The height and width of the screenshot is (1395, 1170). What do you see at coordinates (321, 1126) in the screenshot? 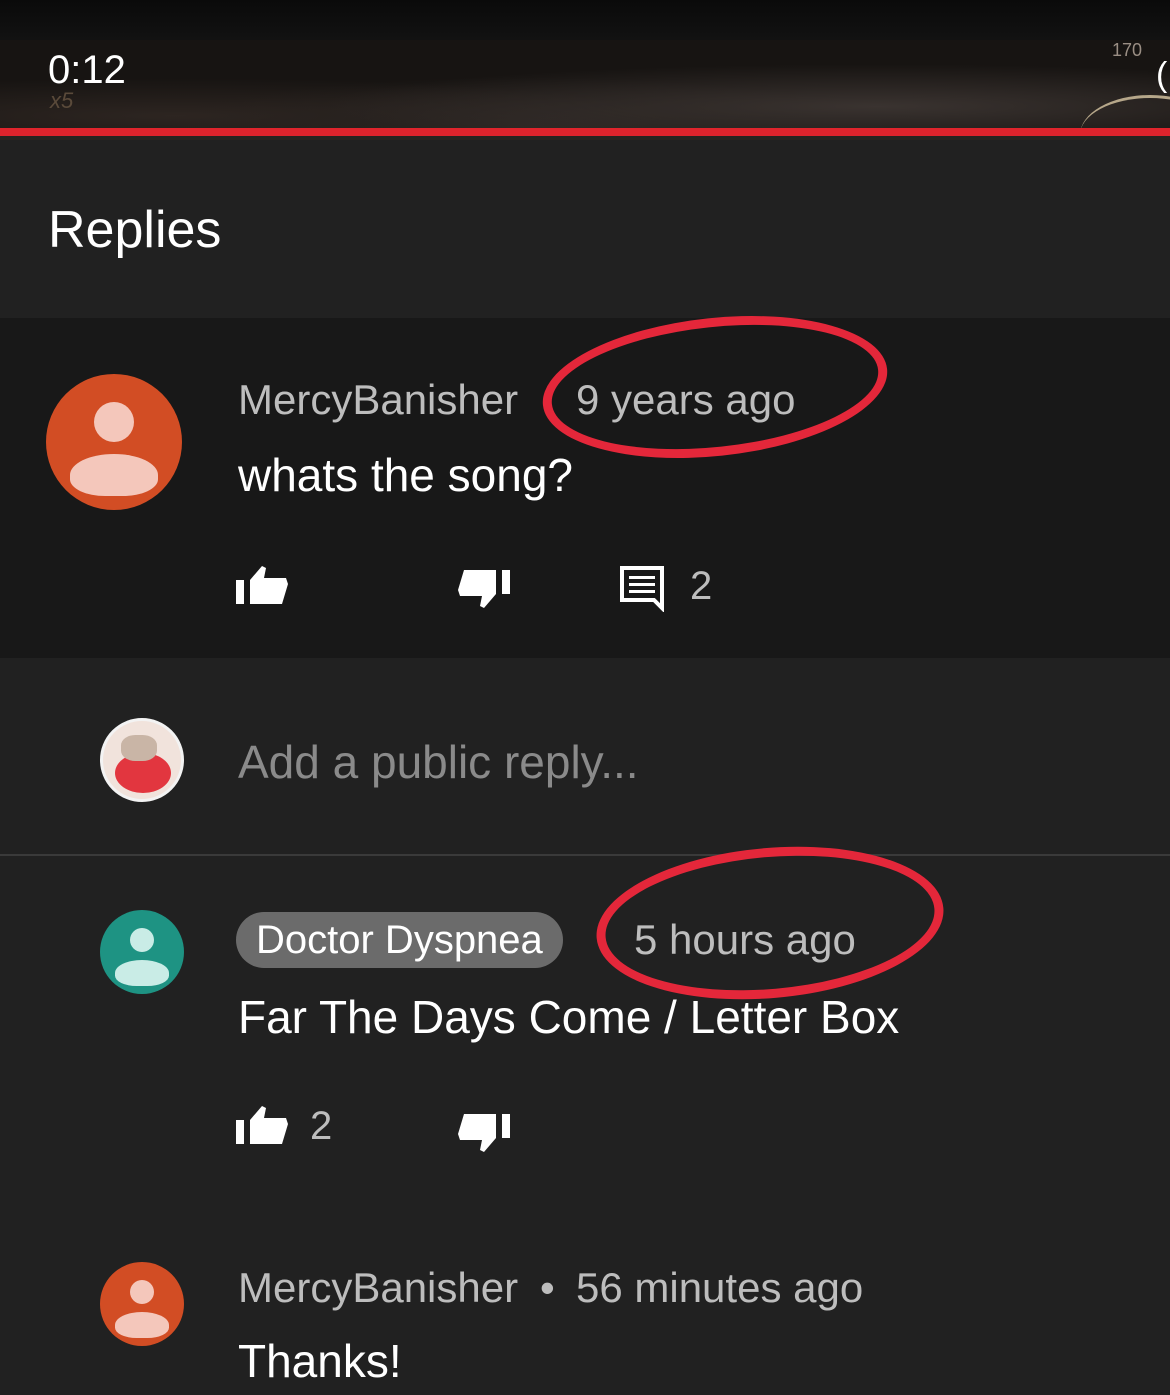
I see `like-count: 2` at bounding box center [321, 1126].